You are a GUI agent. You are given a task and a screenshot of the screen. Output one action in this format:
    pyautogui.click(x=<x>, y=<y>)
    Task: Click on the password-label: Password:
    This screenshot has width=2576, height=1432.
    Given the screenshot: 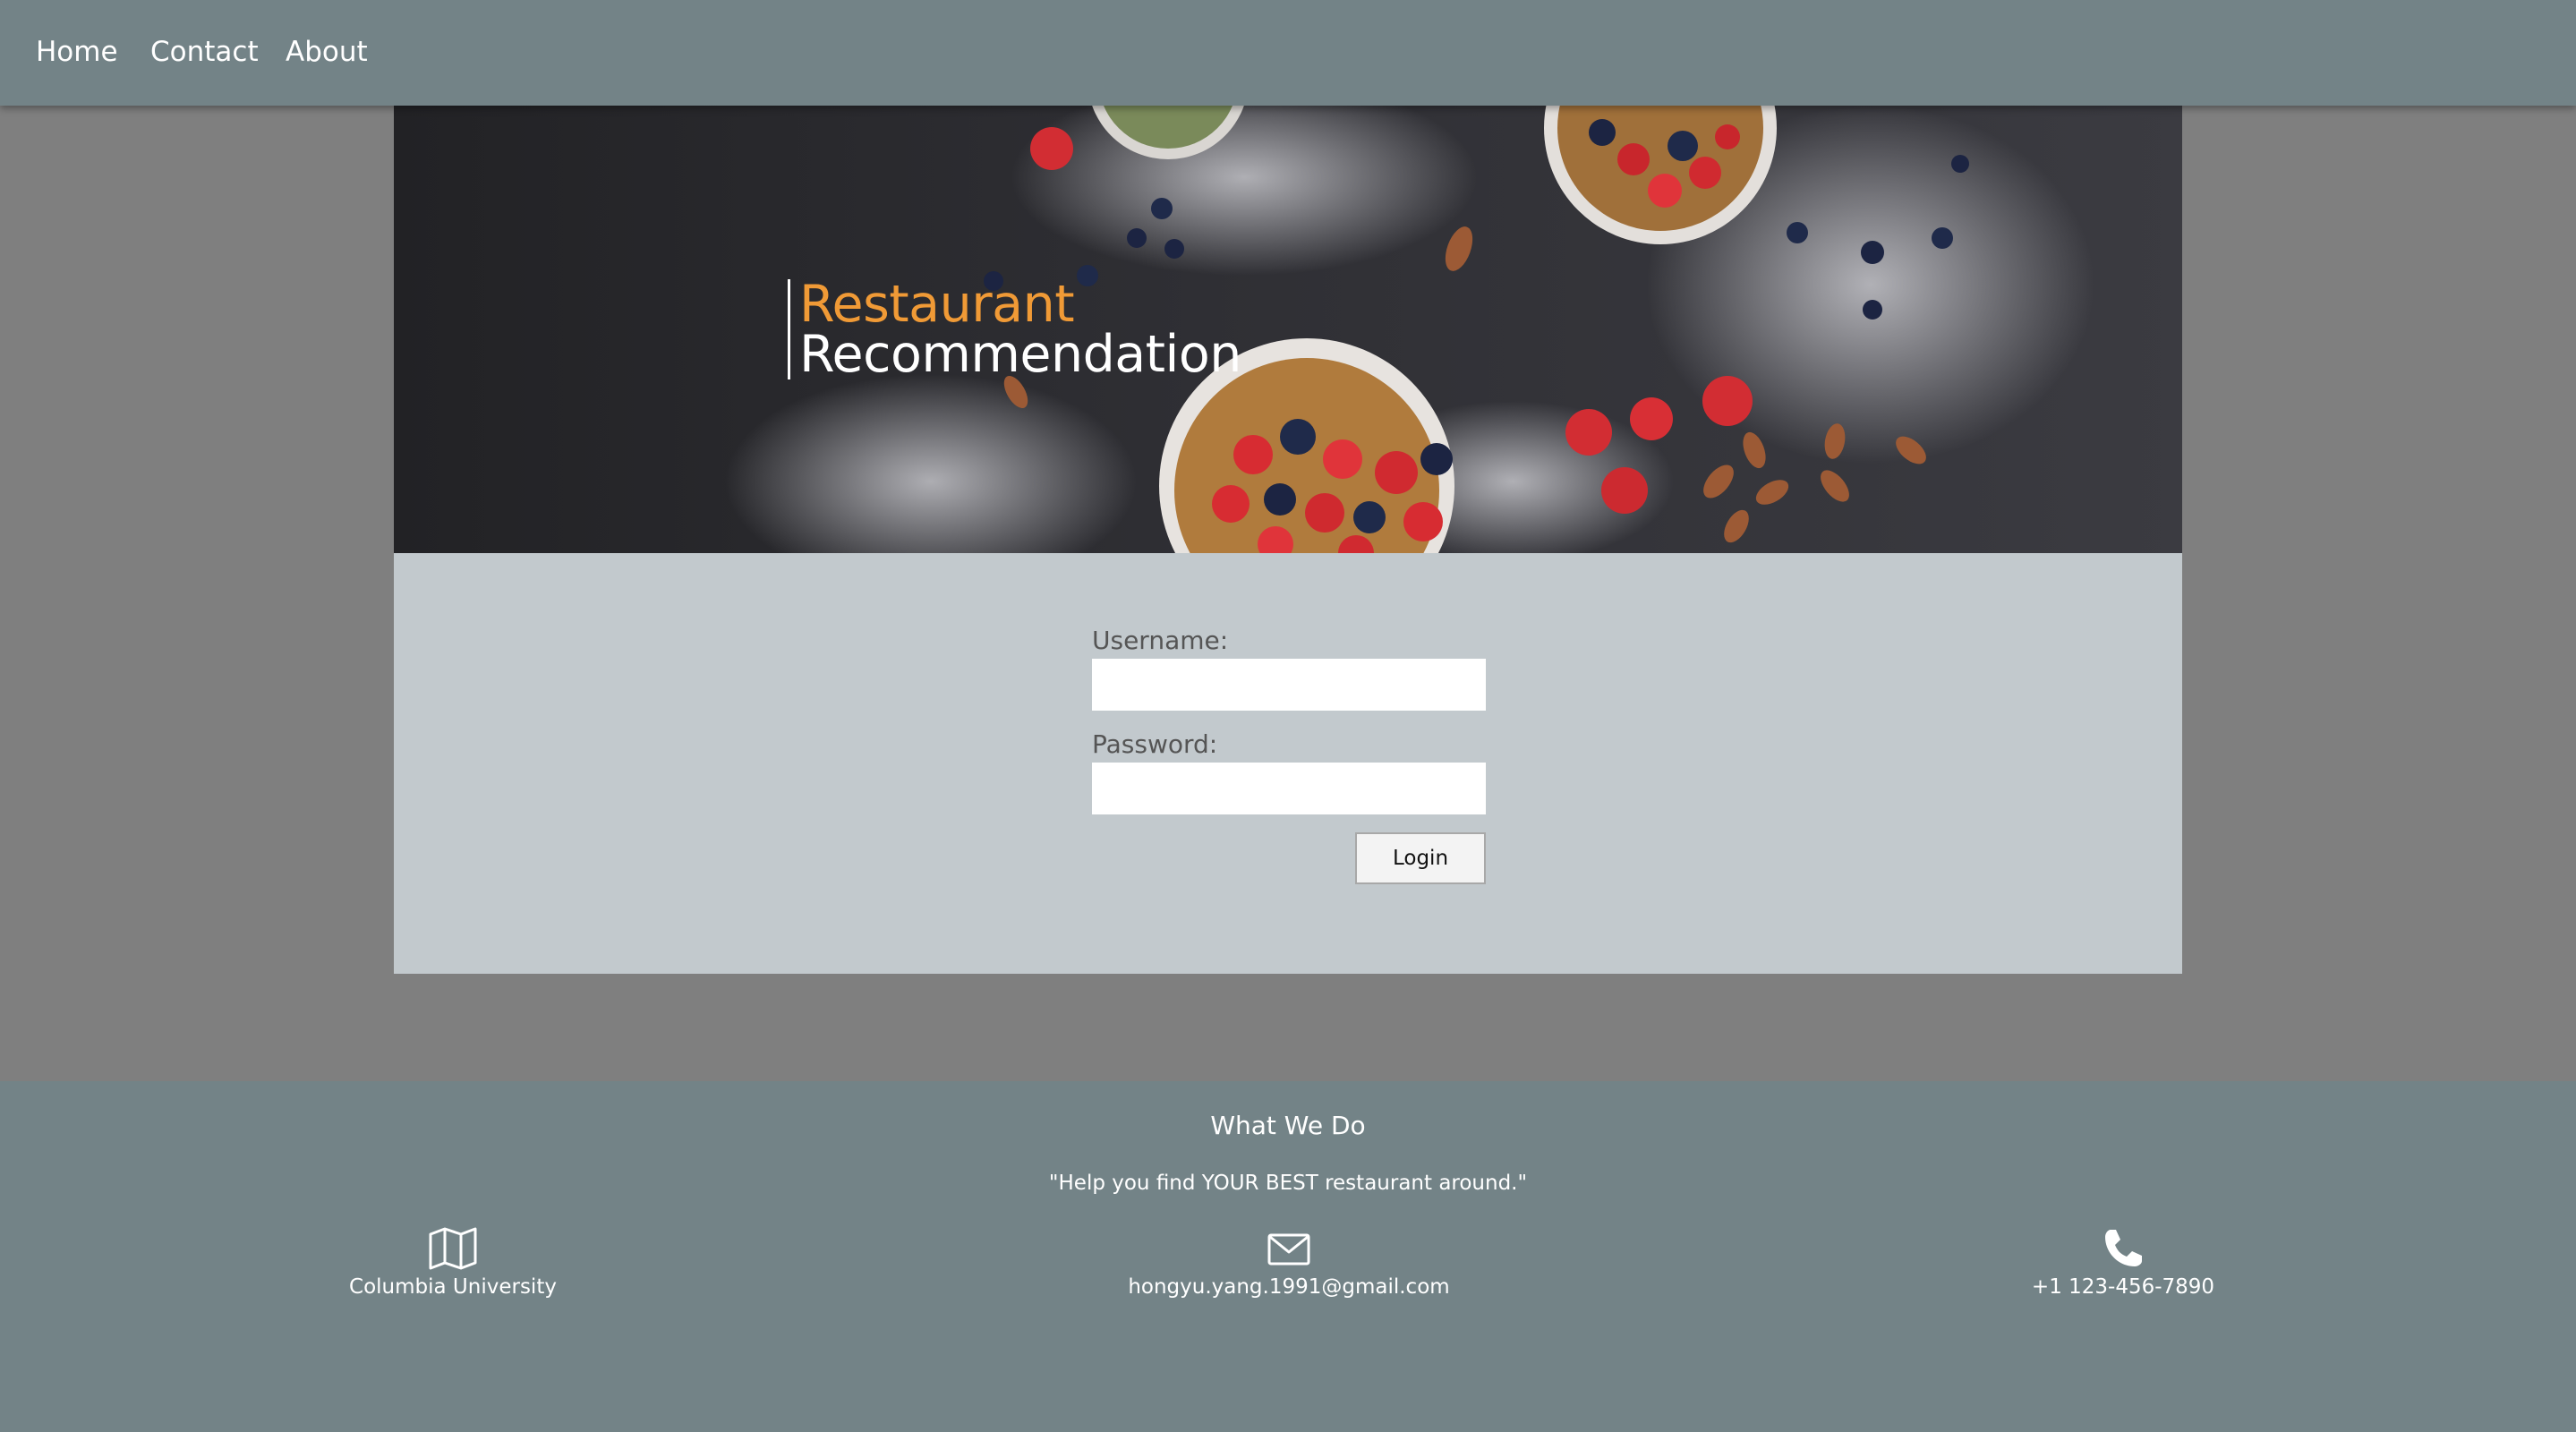 What is the action you would take?
    pyautogui.click(x=1155, y=744)
    